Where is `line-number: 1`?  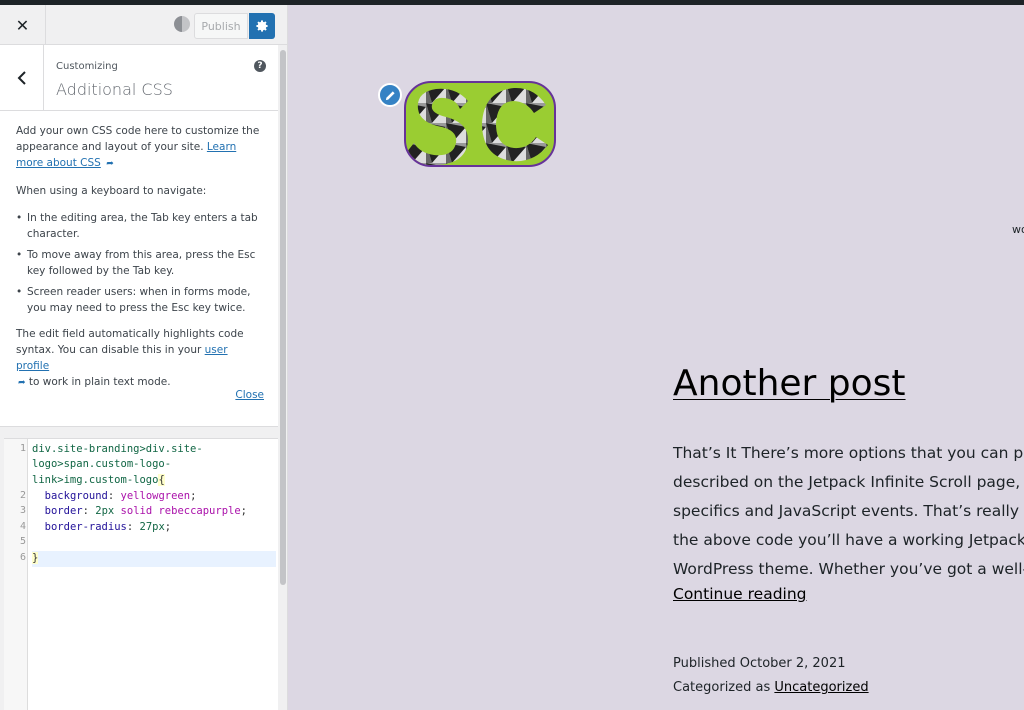 line-number: 1 is located at coordinates (22, 448).